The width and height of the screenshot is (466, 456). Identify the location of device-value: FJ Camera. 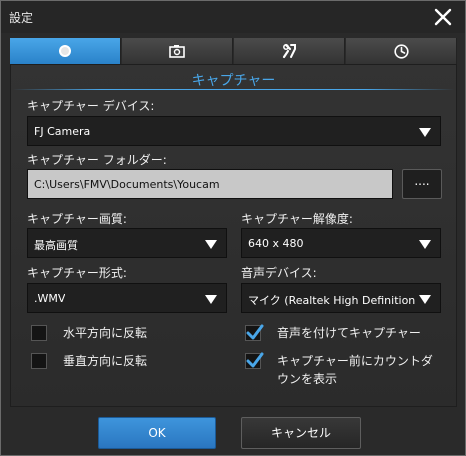
(62, 131).